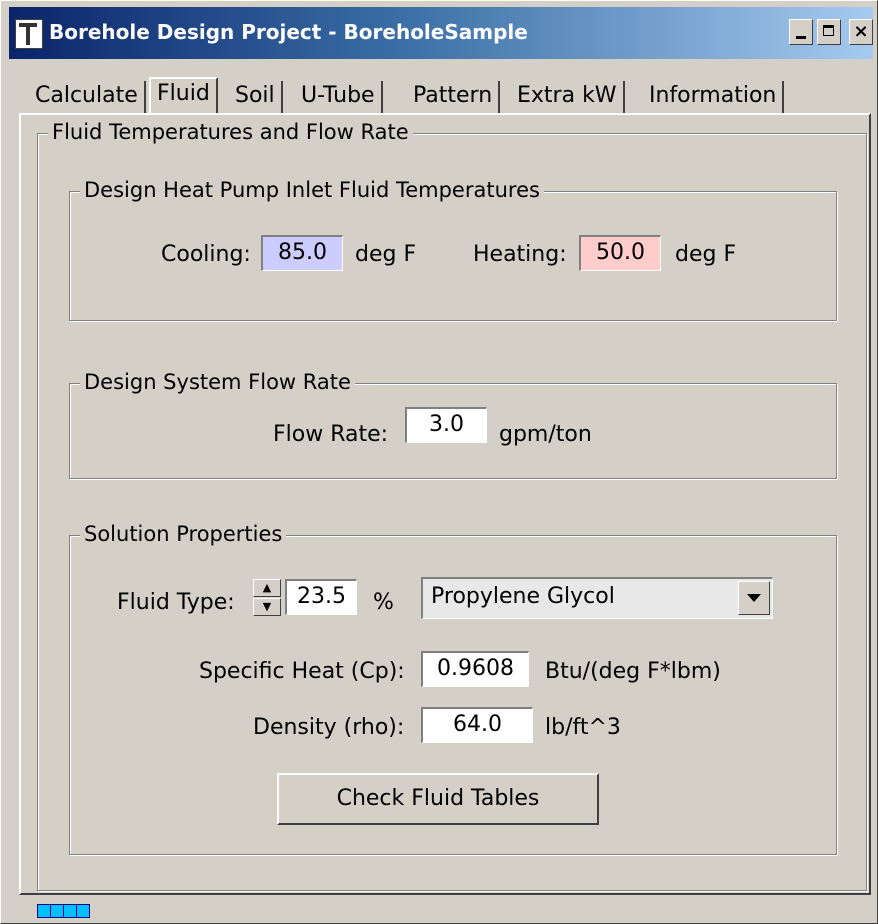 The height and width of the screenshot is (924, 878). What do you see at coordinates (183, 534) in the screenshot?
I see `solution-properties-title: Solution Properties` at bounding box center [183, 534].